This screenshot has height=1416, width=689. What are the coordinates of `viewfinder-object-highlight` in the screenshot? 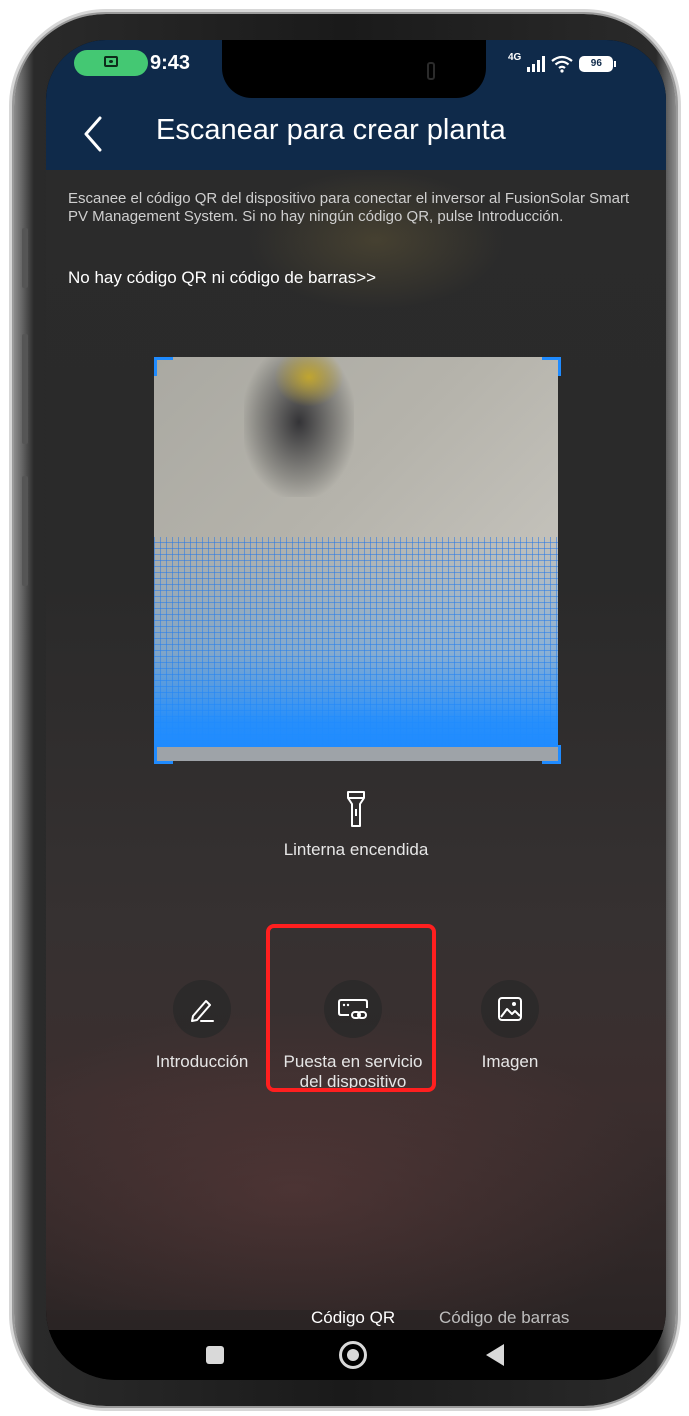 It's located at (309, 382).